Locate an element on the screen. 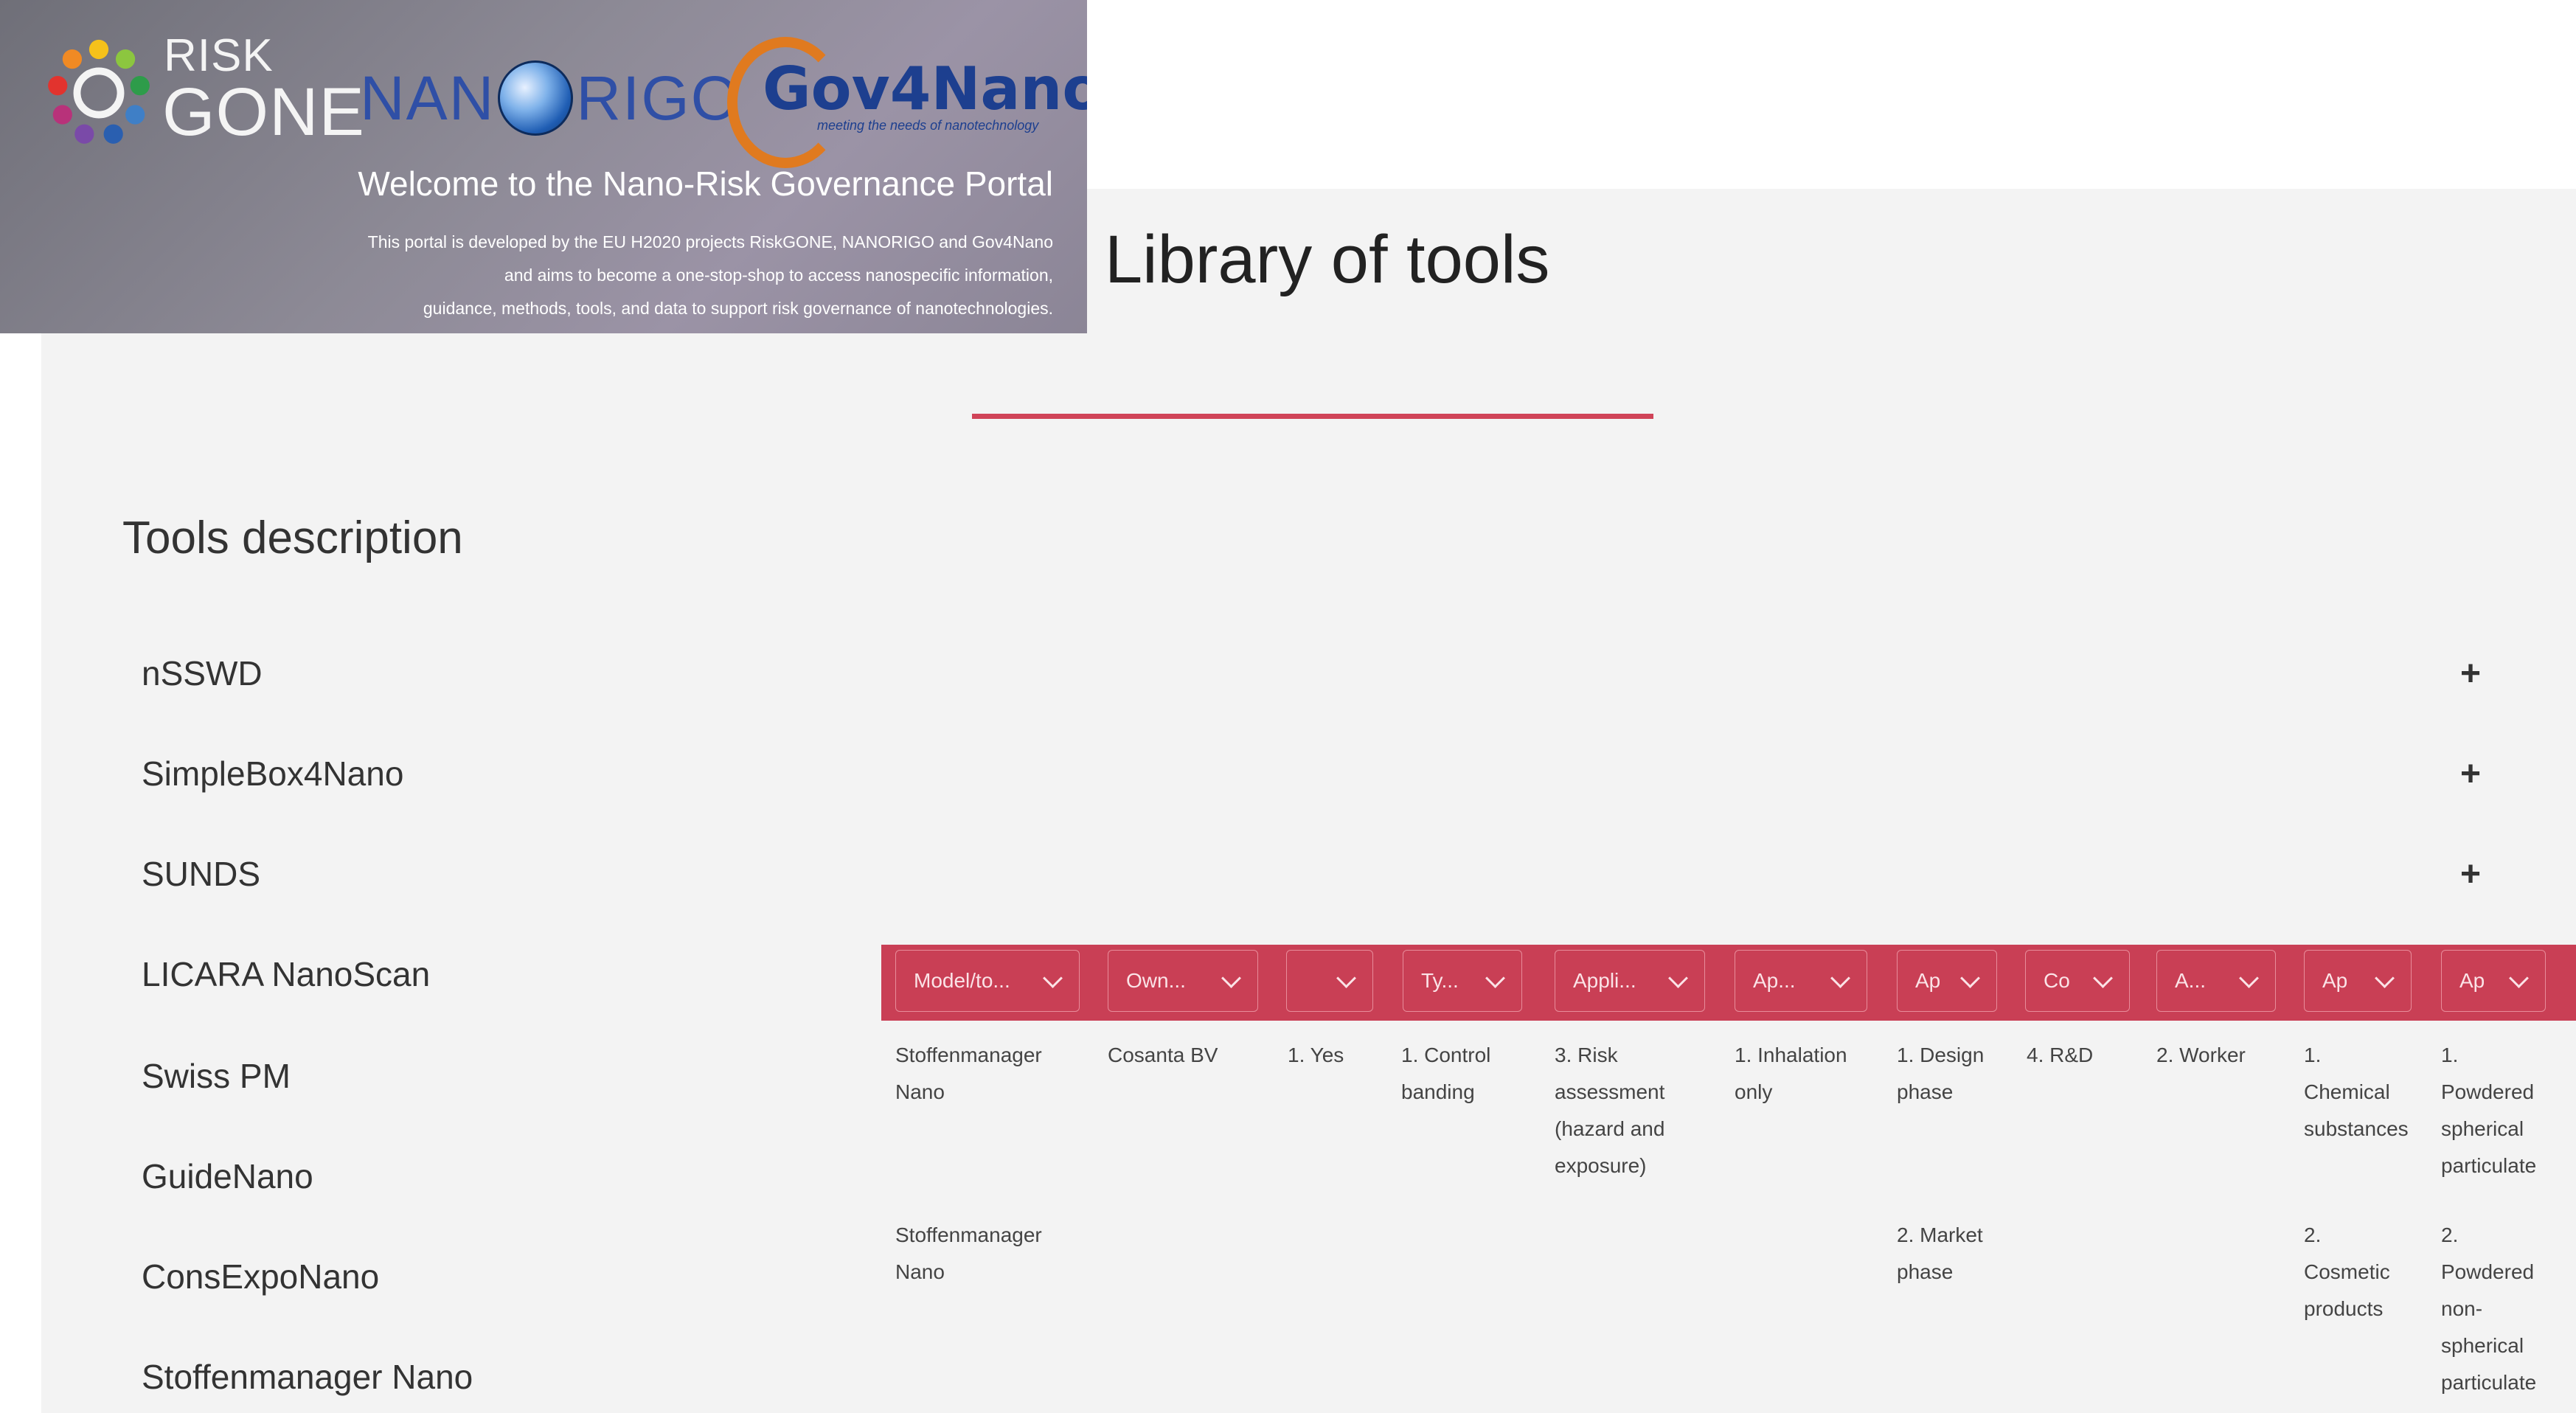 This screenshot has width=2576, height=1413. table-cell: 2. Worker is located at coordinates (2201, 1055).